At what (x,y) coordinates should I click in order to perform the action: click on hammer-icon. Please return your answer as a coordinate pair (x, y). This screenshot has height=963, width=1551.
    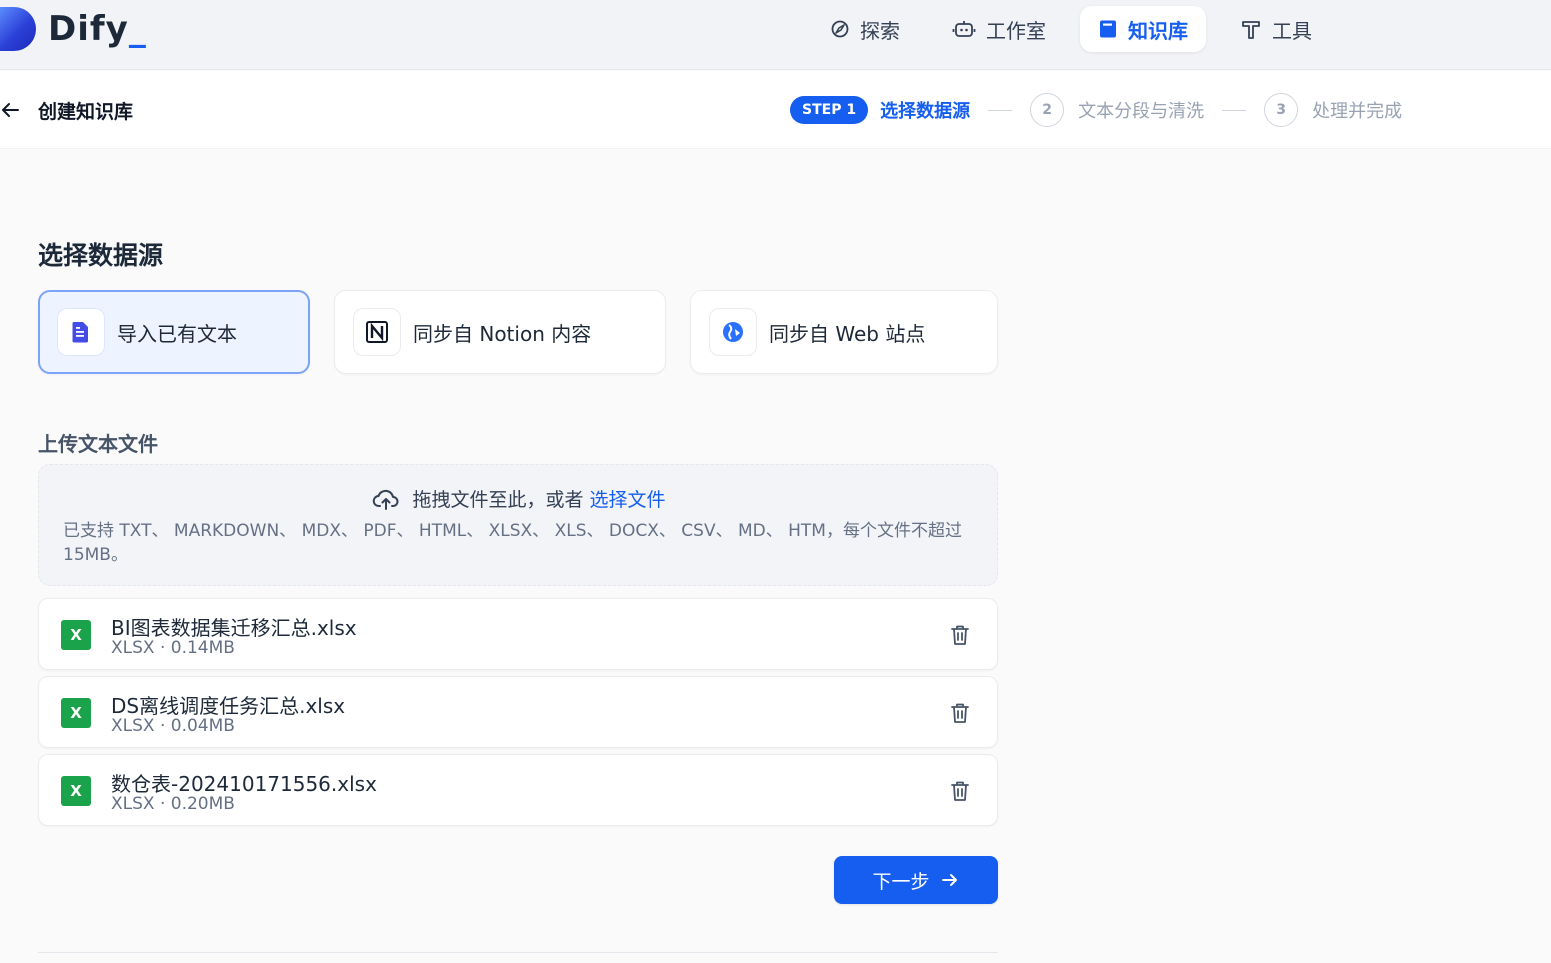
    Looking at the image, I should click on (1251, 30).